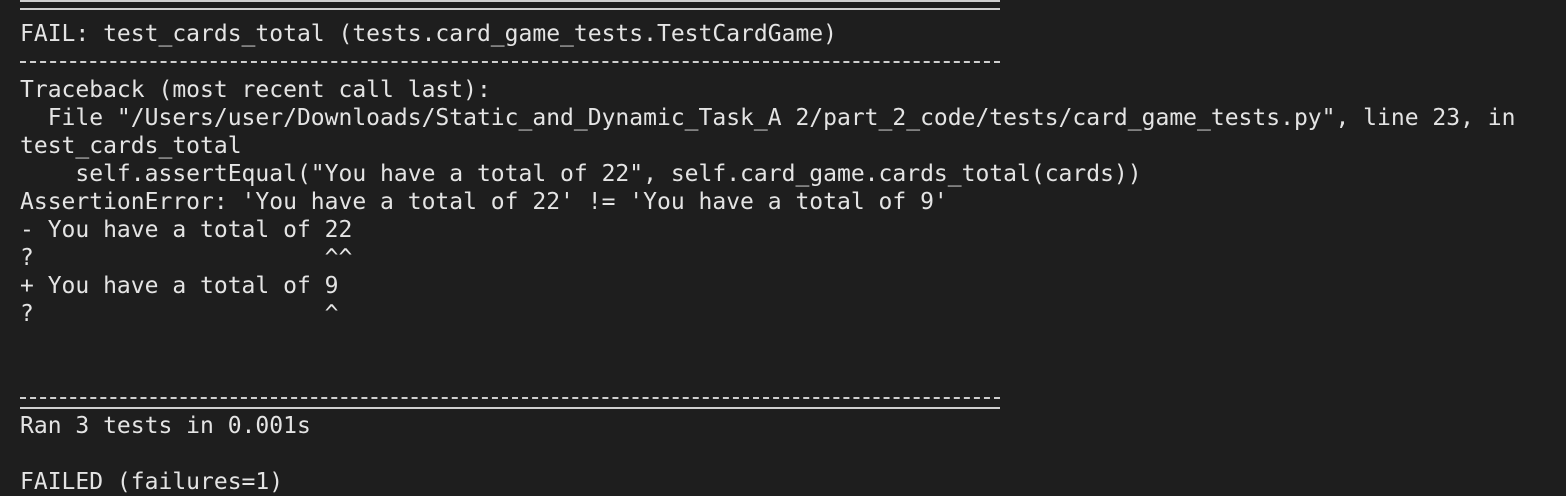  What do you see at coordinates (510, 398) in the screenshot?
I see `separator-dashes-bottom` at bounding box center [510, 398].